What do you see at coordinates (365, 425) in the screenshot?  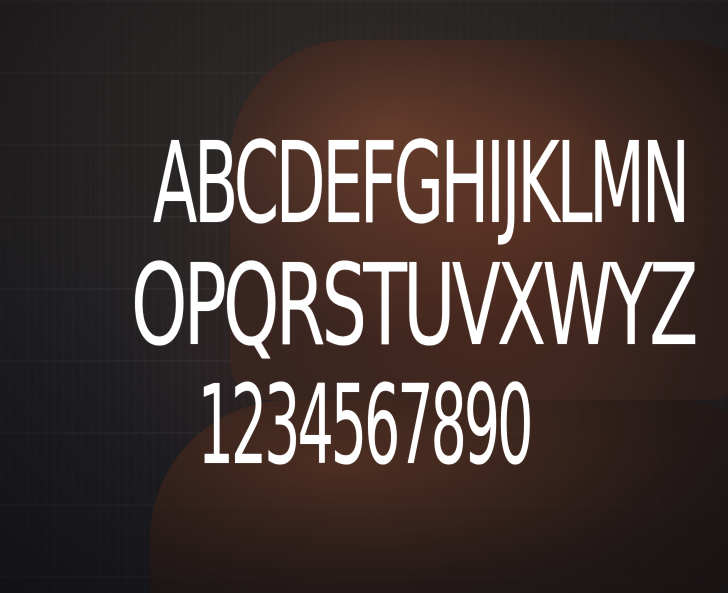 I see `digits-row: 1234567890` at bounding box center [365, 425].